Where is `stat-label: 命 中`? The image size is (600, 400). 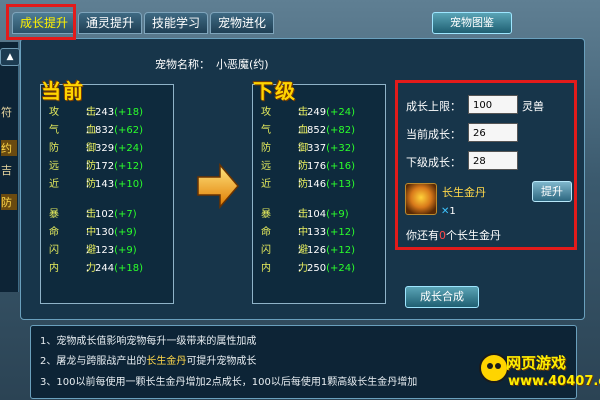 stat-label: 命 中 is located at coordinates (79, 232).